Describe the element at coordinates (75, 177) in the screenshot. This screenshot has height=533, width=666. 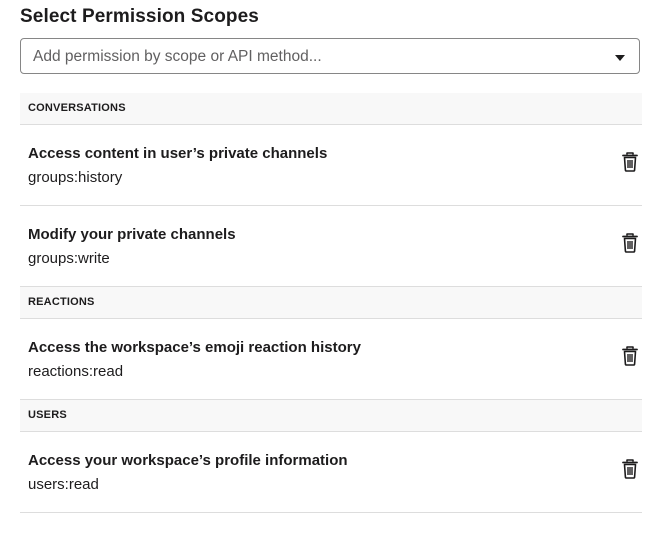
I see `scope-key: groups:history` at that location.